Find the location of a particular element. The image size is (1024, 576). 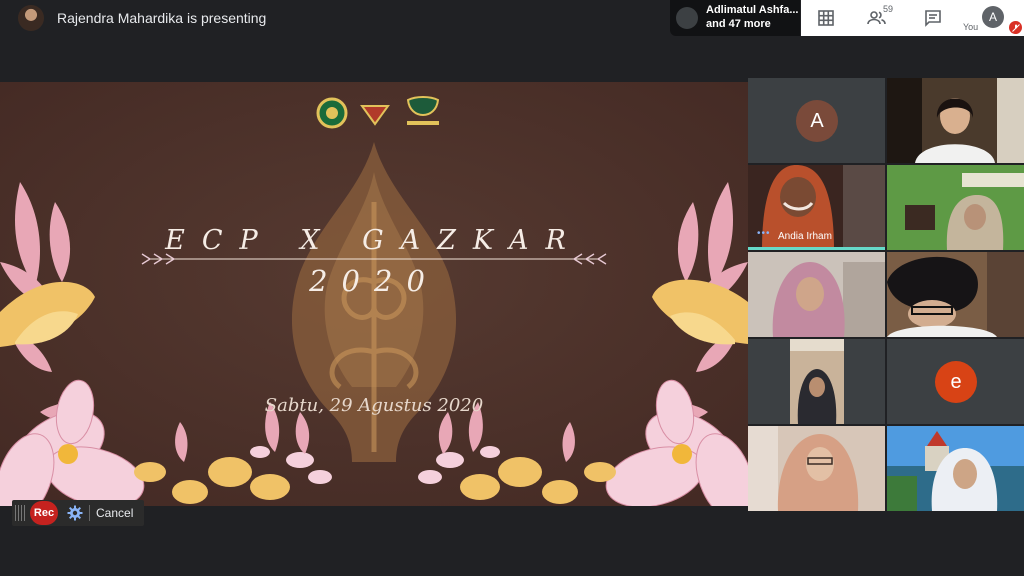

drag-handle is located at coordinates (20, 513).